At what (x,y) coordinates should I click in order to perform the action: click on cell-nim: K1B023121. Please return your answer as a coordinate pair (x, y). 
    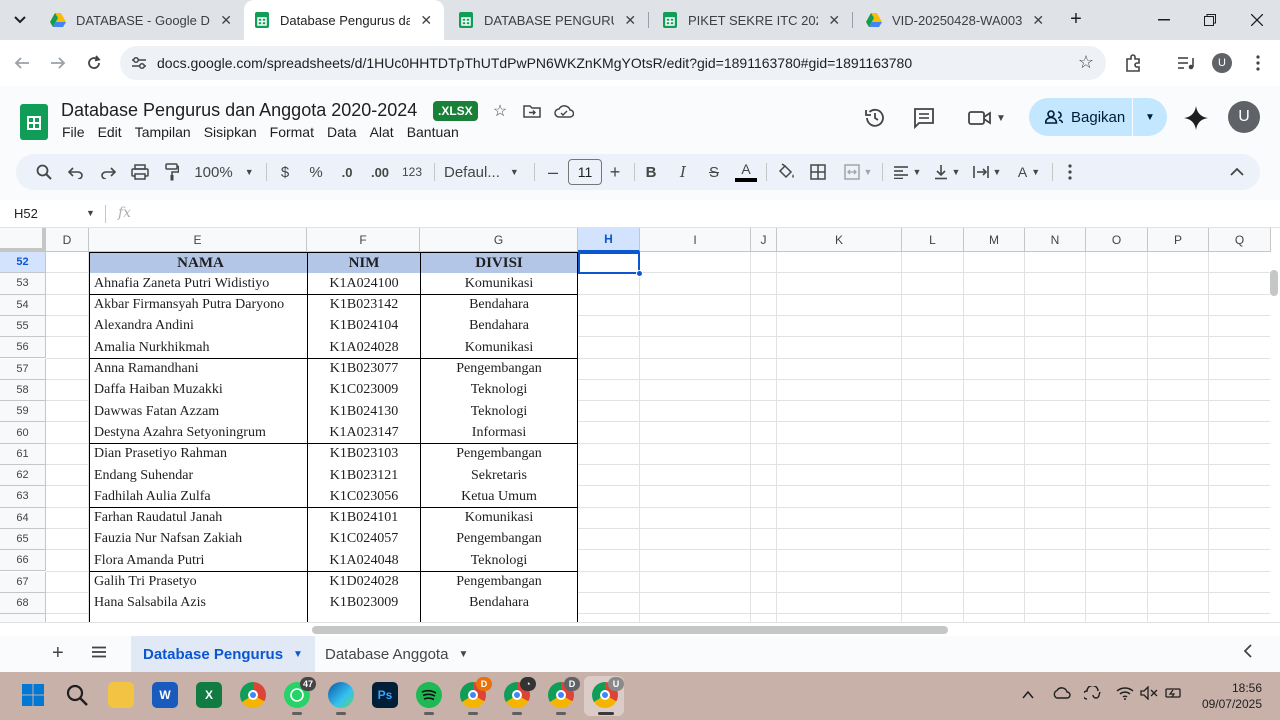
    Looking at the image, I should click on (364, 476).